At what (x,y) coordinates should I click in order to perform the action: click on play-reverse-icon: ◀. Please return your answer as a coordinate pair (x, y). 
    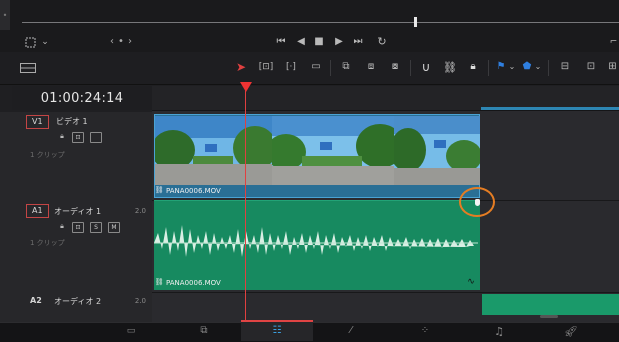
    Looking at the image, I should click on (301, 41).